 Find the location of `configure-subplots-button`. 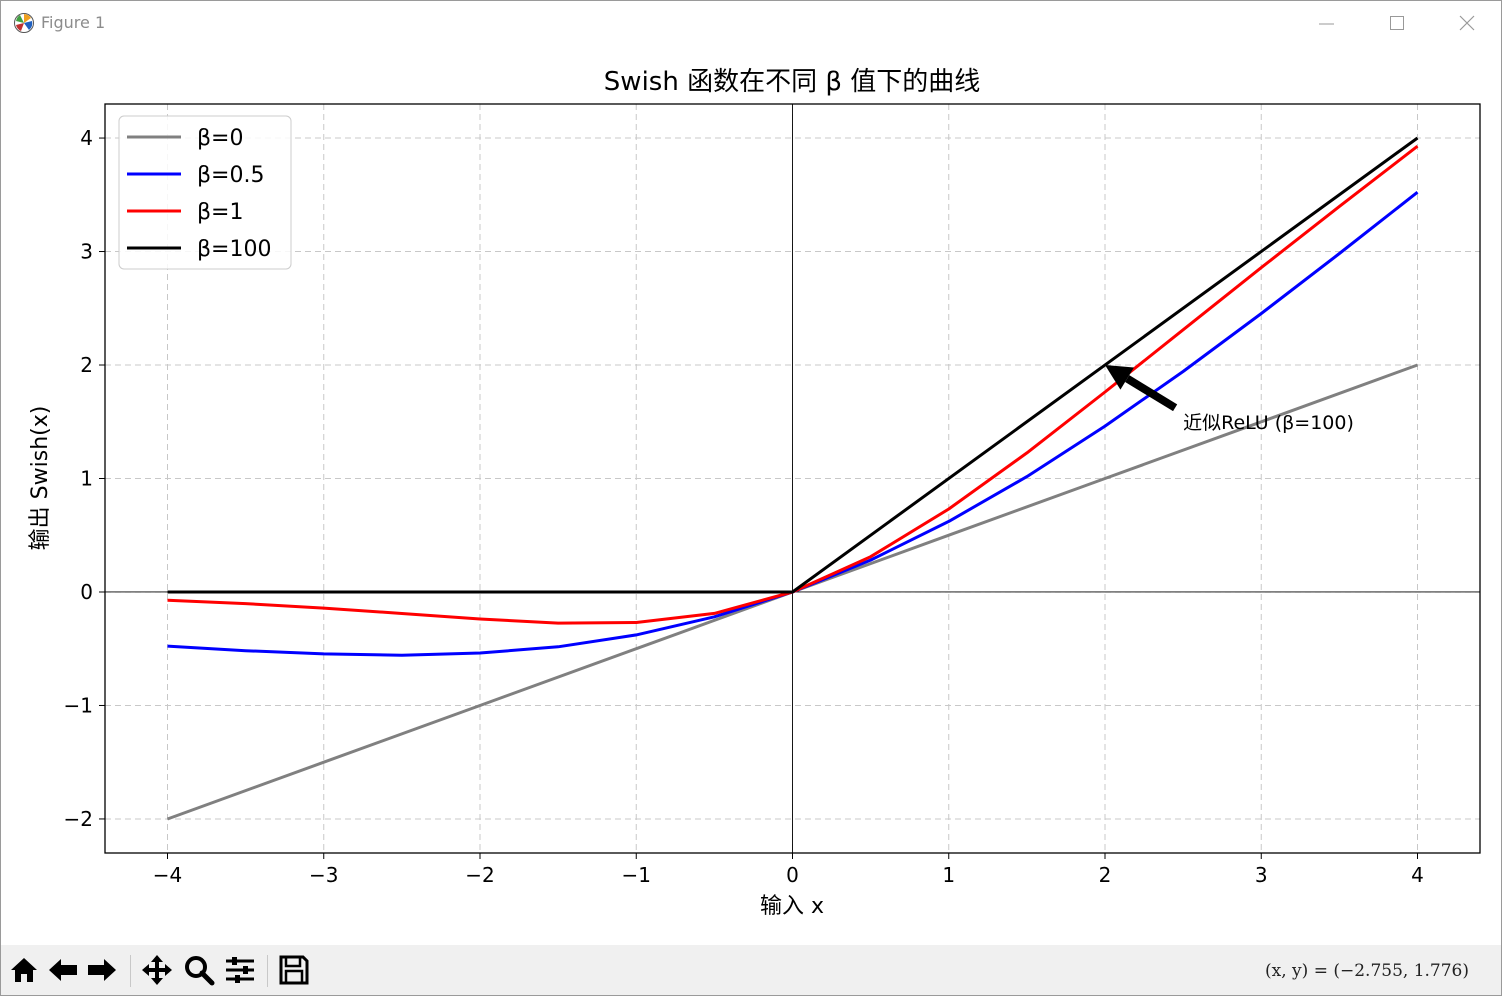

configure-subplots-button is located at coordinates (240, 970).